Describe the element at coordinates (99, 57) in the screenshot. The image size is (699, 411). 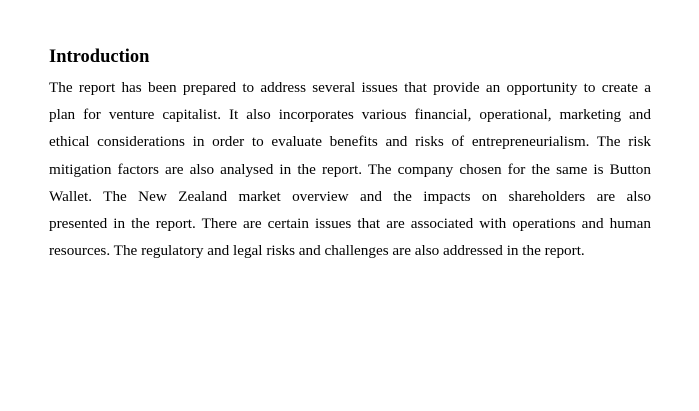
I see `section-heading: Introduction` at that location.